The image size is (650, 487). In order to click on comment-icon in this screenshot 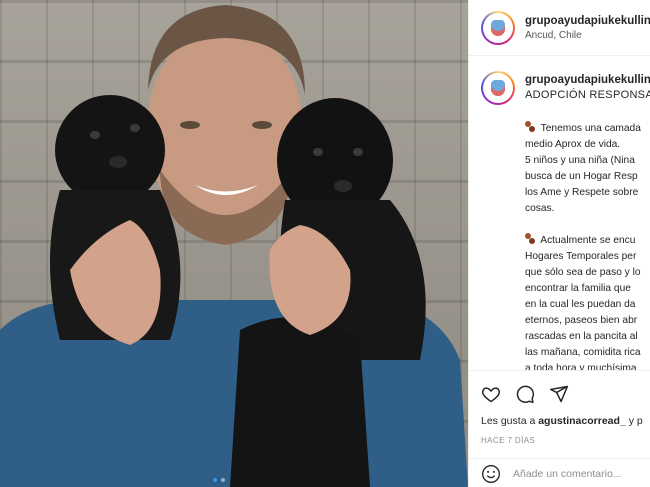, I will do `click(525, 394)`.